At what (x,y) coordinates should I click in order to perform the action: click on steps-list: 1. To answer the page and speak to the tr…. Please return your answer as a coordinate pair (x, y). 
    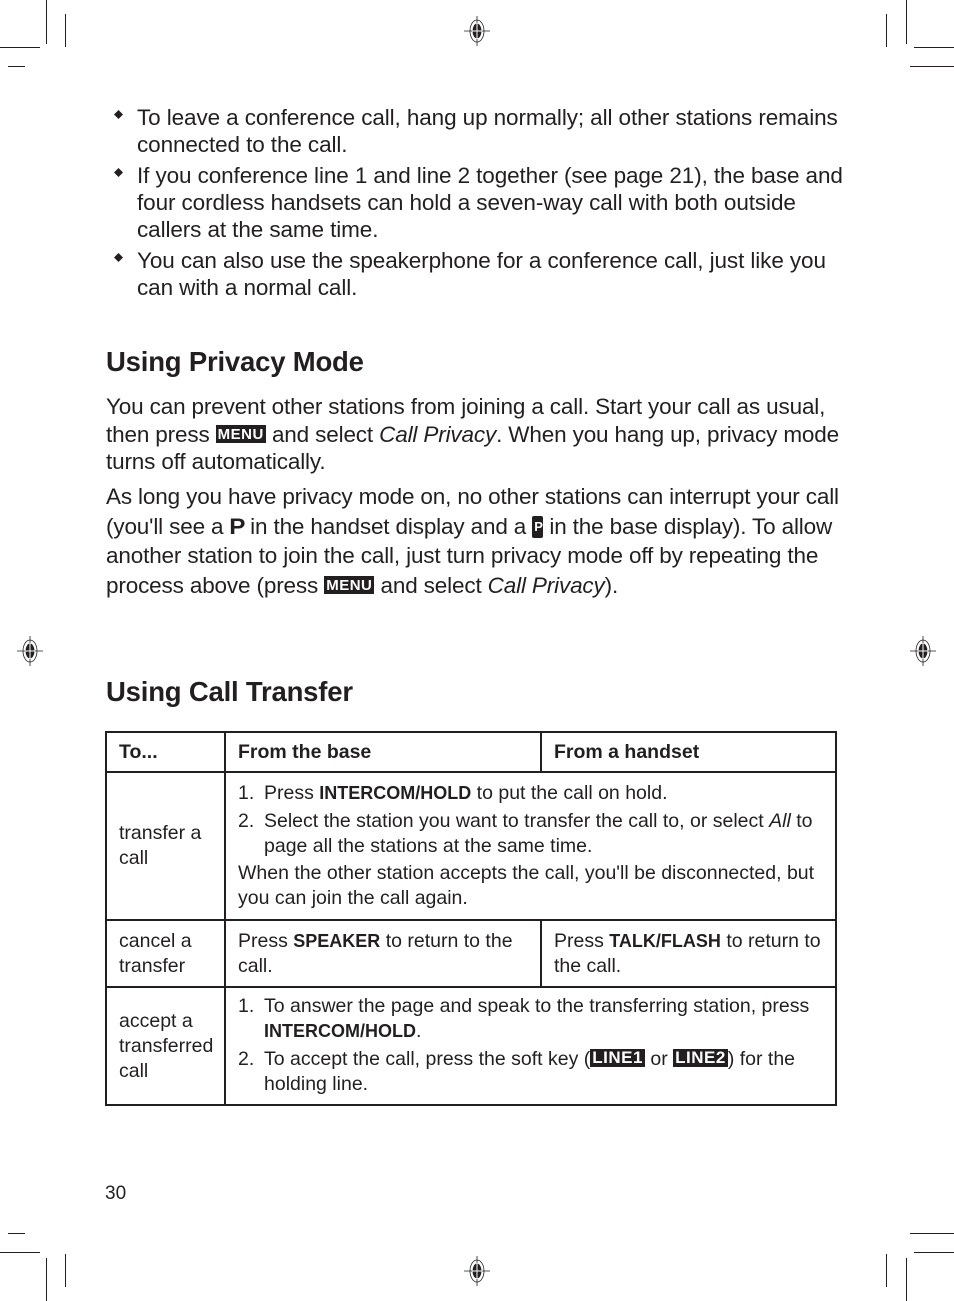
    Looking at the image, I should click on (533, 1045).